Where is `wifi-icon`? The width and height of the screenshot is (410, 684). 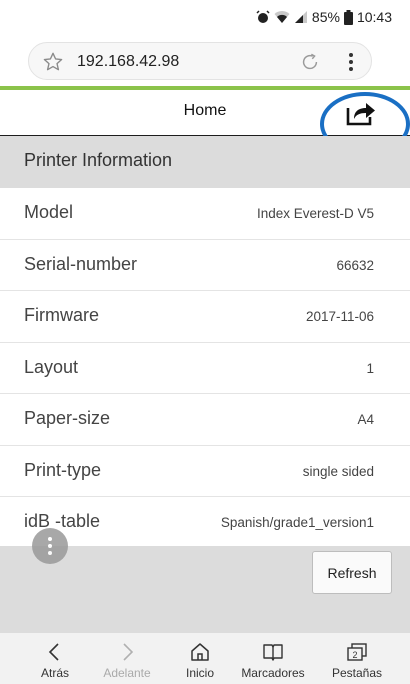 wifi-icon is located at coordinates (282, 17).